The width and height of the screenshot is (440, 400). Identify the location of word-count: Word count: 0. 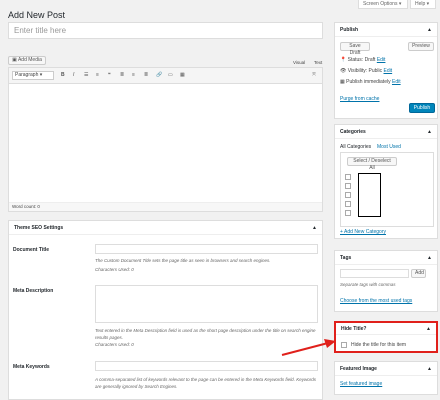
(165, 206).